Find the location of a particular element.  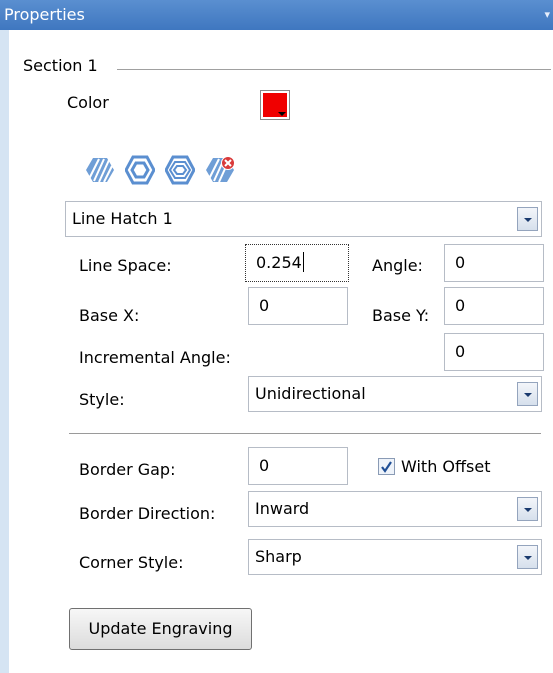

checkmark-icon is located at coordinates (386, 467).